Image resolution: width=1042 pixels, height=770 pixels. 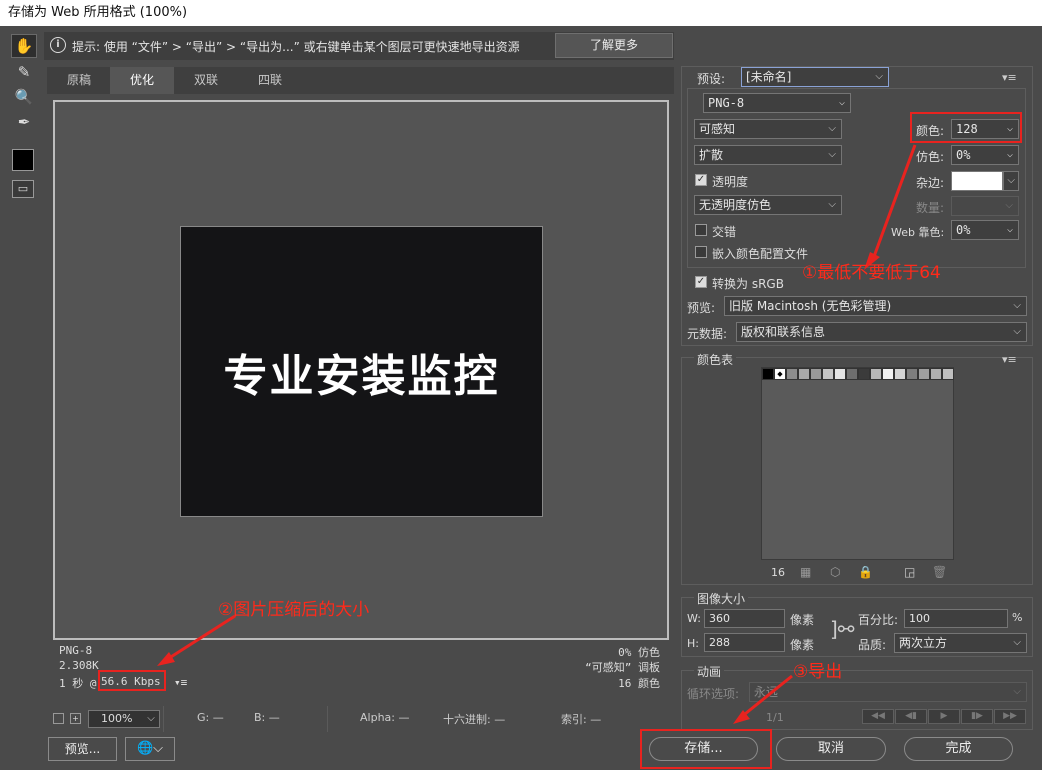 I want to click on play-icon: ▶, so click(x=944, y=716).